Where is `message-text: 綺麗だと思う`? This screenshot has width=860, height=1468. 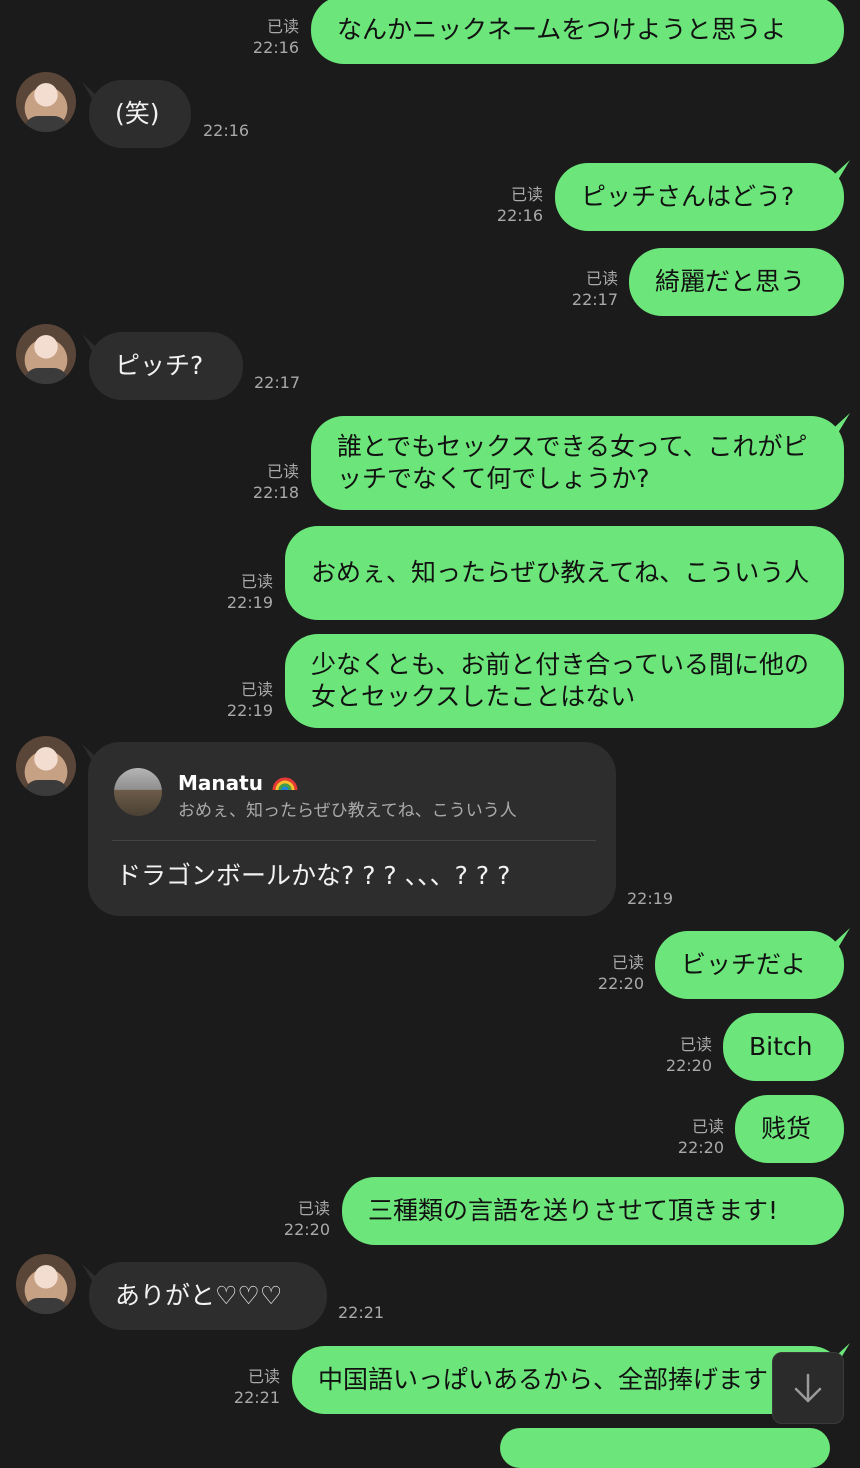 message-text: 綺麗だと思う is located at coordinates (730, 281).